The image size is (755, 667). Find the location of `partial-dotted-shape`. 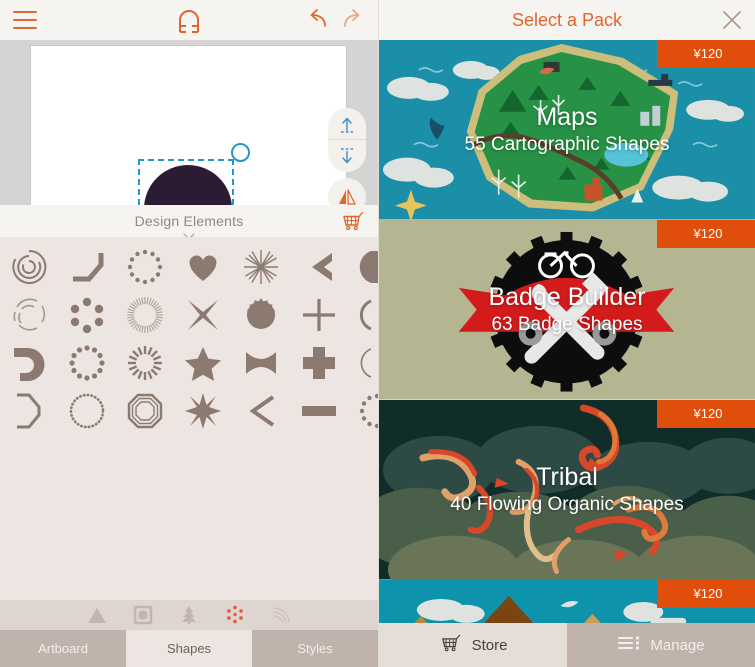

partial-dotted-shape is located at coordinates (363, 411).